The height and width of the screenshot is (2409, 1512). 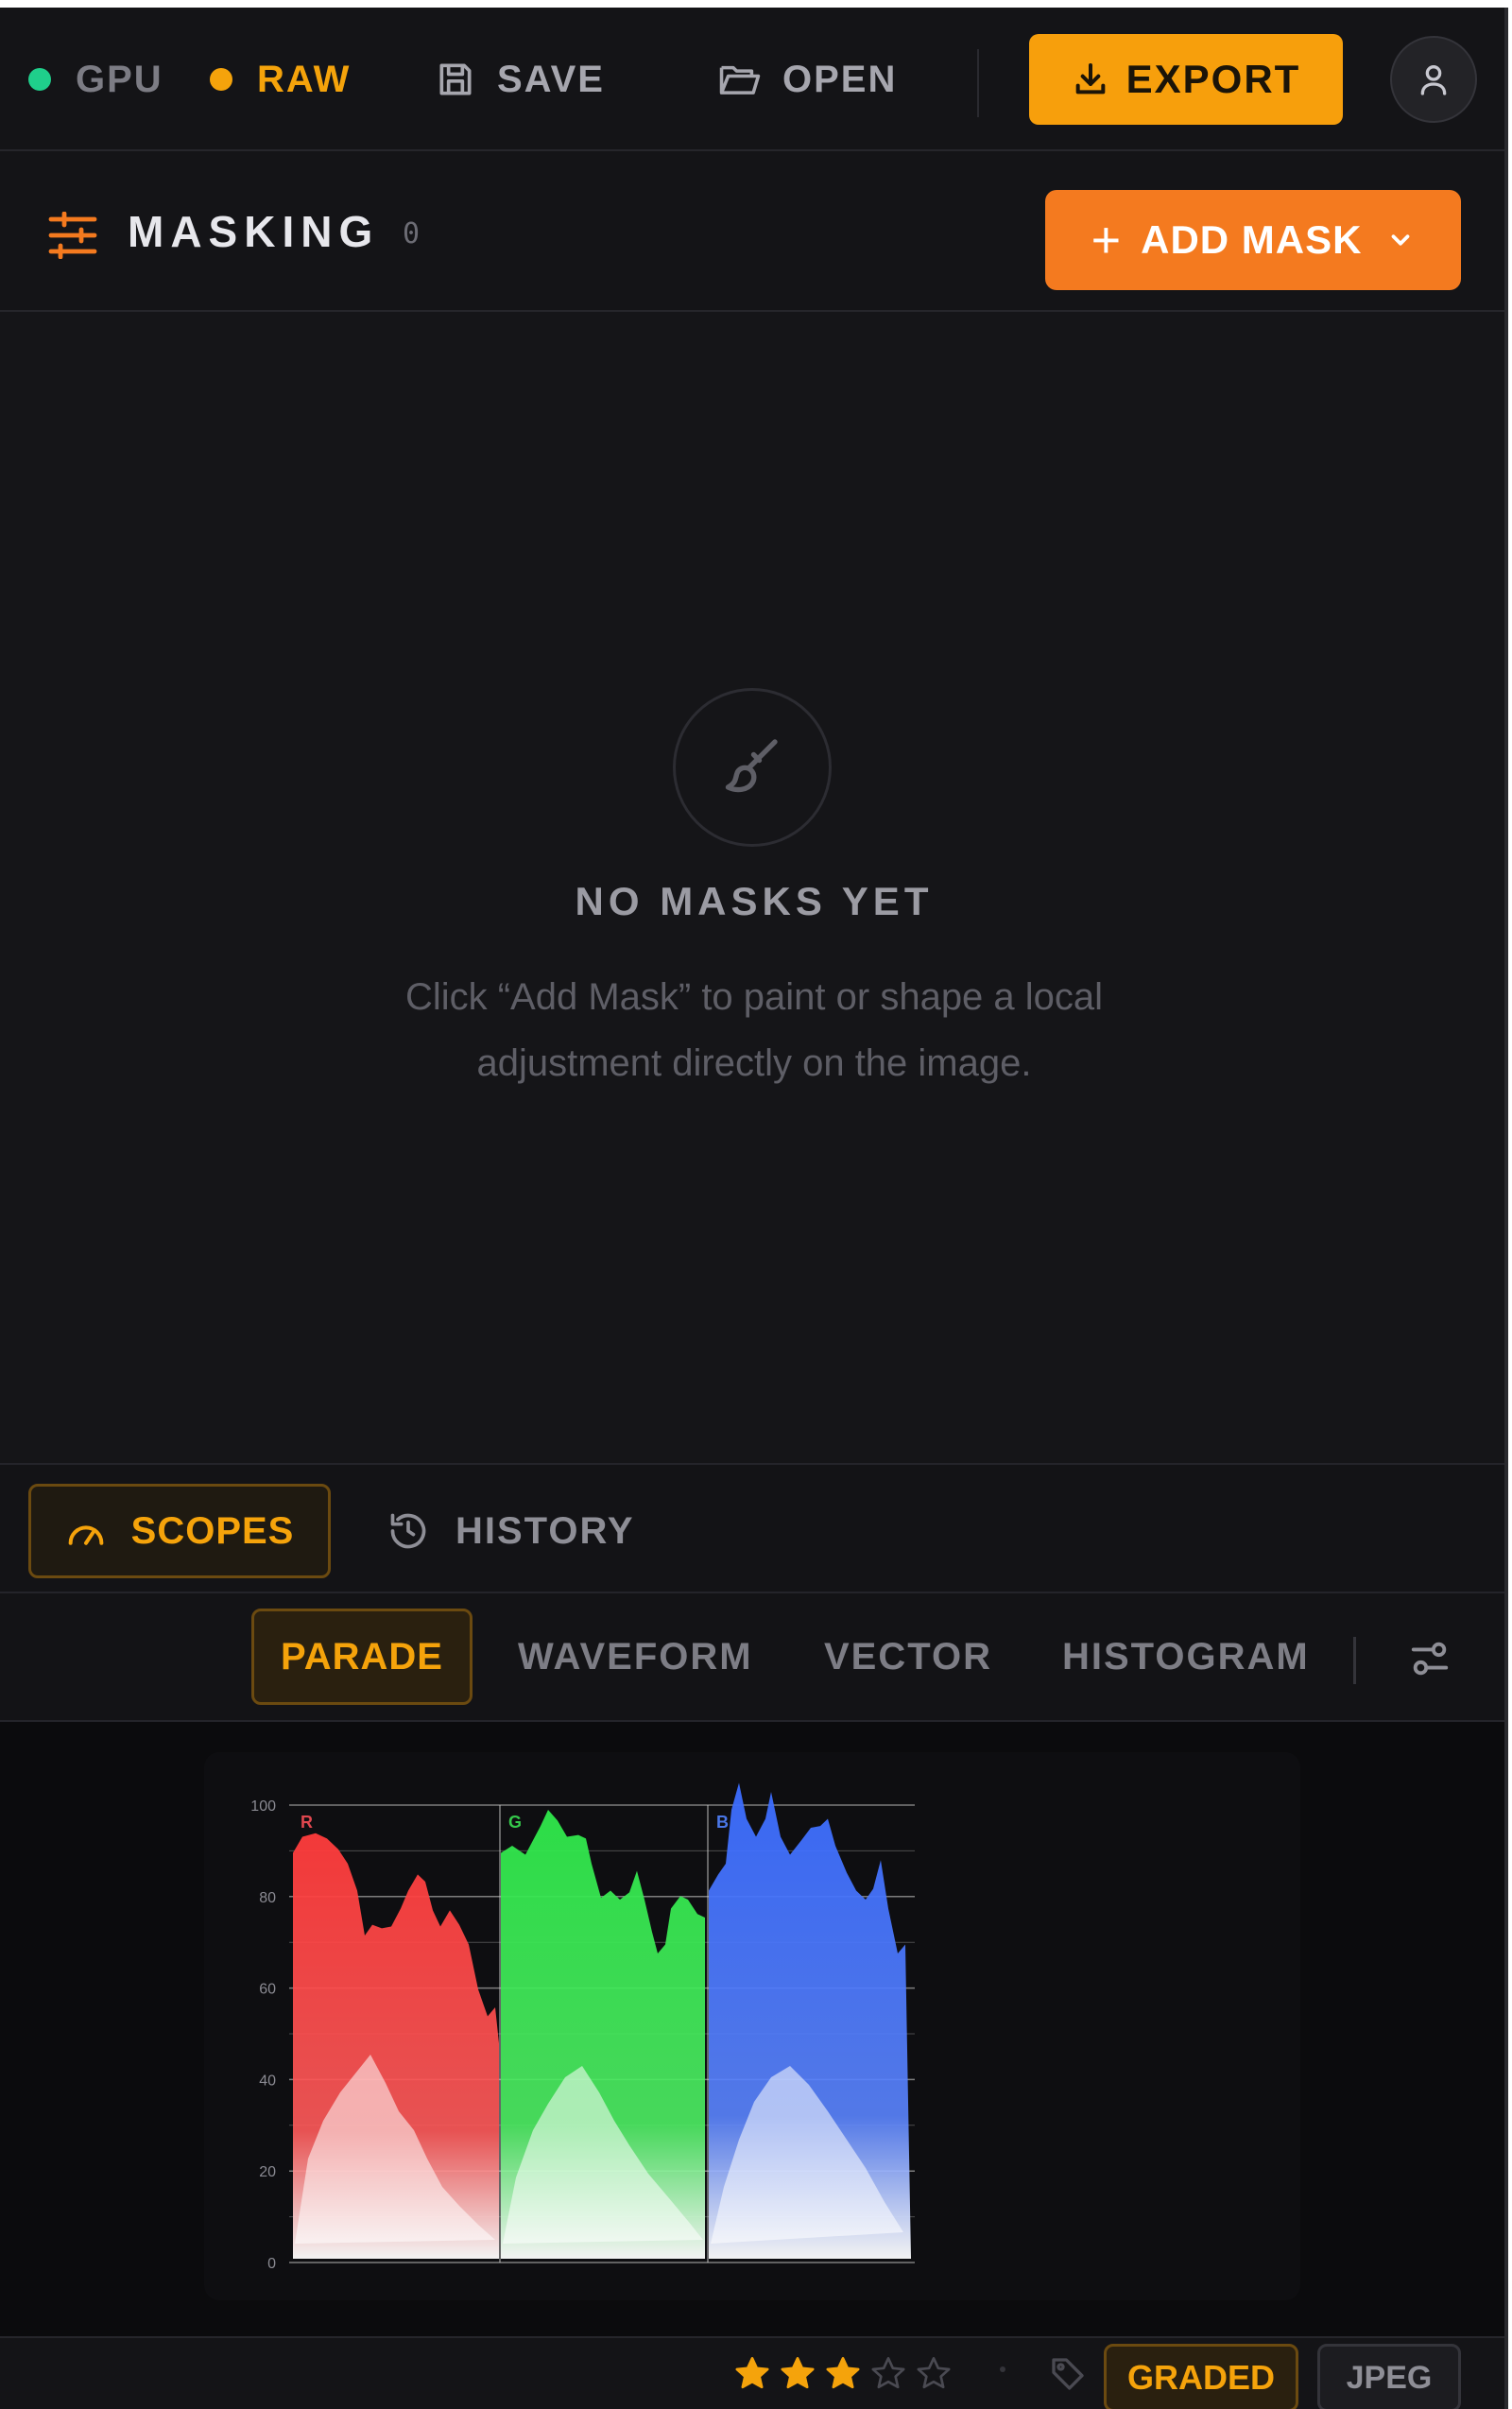 I want to click on sliders-icon, so click(x=72, y=235).